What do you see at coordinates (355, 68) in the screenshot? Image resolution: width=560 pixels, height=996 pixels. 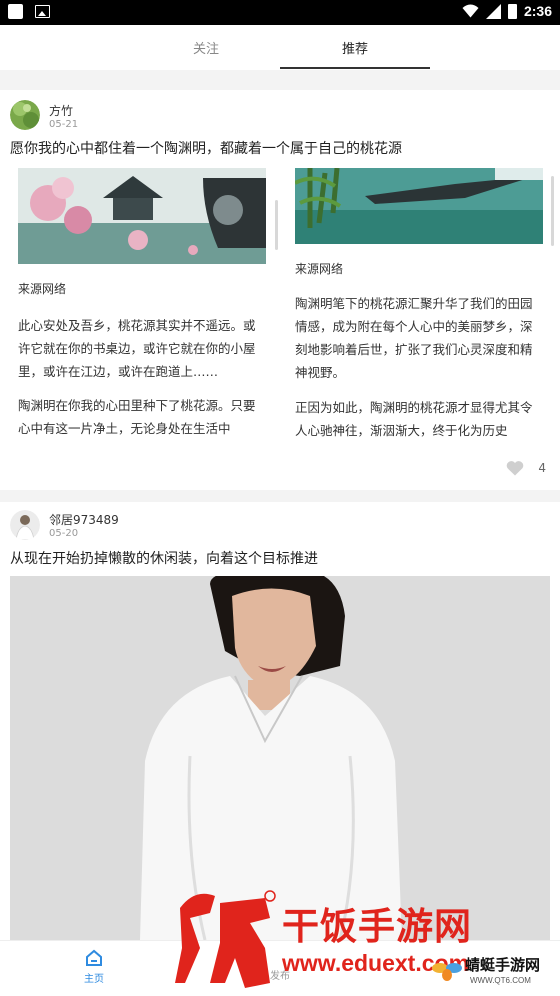 I see `active-tab-indicator` at bounding box center [355, 68].